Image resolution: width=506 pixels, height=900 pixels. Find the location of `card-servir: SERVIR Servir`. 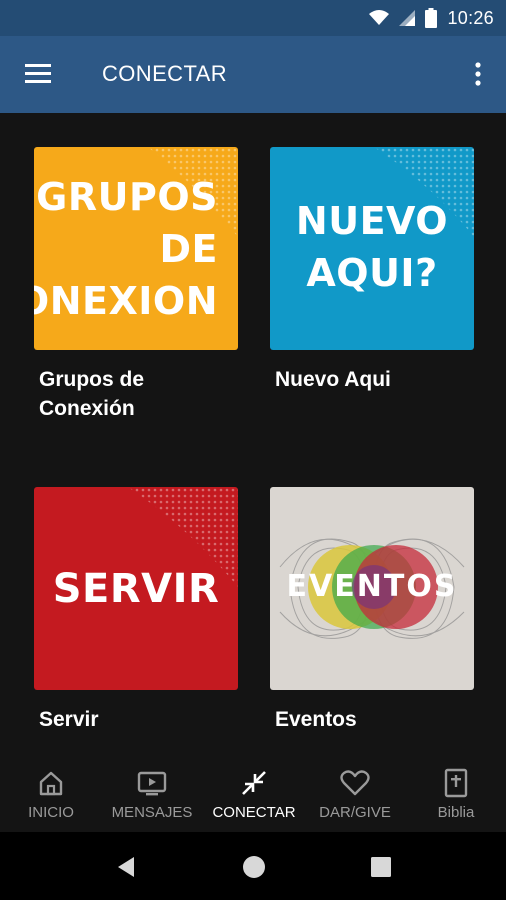

card-servir: SERVIR Servir is located at coordinates (136, 617).